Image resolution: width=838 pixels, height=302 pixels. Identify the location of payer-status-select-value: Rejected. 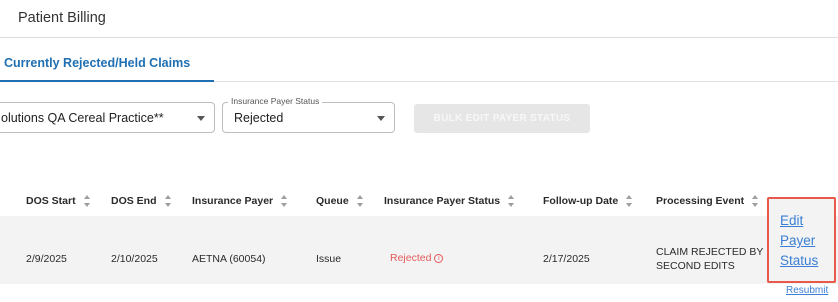
(259, 118).